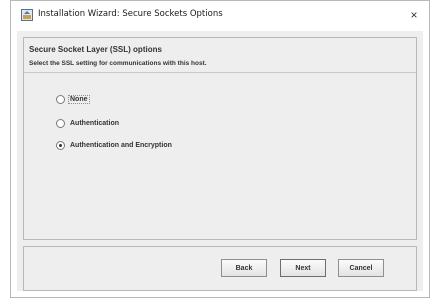 The height and width of the screenshot is (305, 443). What do you see at coordinates (79, 99) in the screenshot?
I see `radio-label-none: None` at bounding box center [79, 99].